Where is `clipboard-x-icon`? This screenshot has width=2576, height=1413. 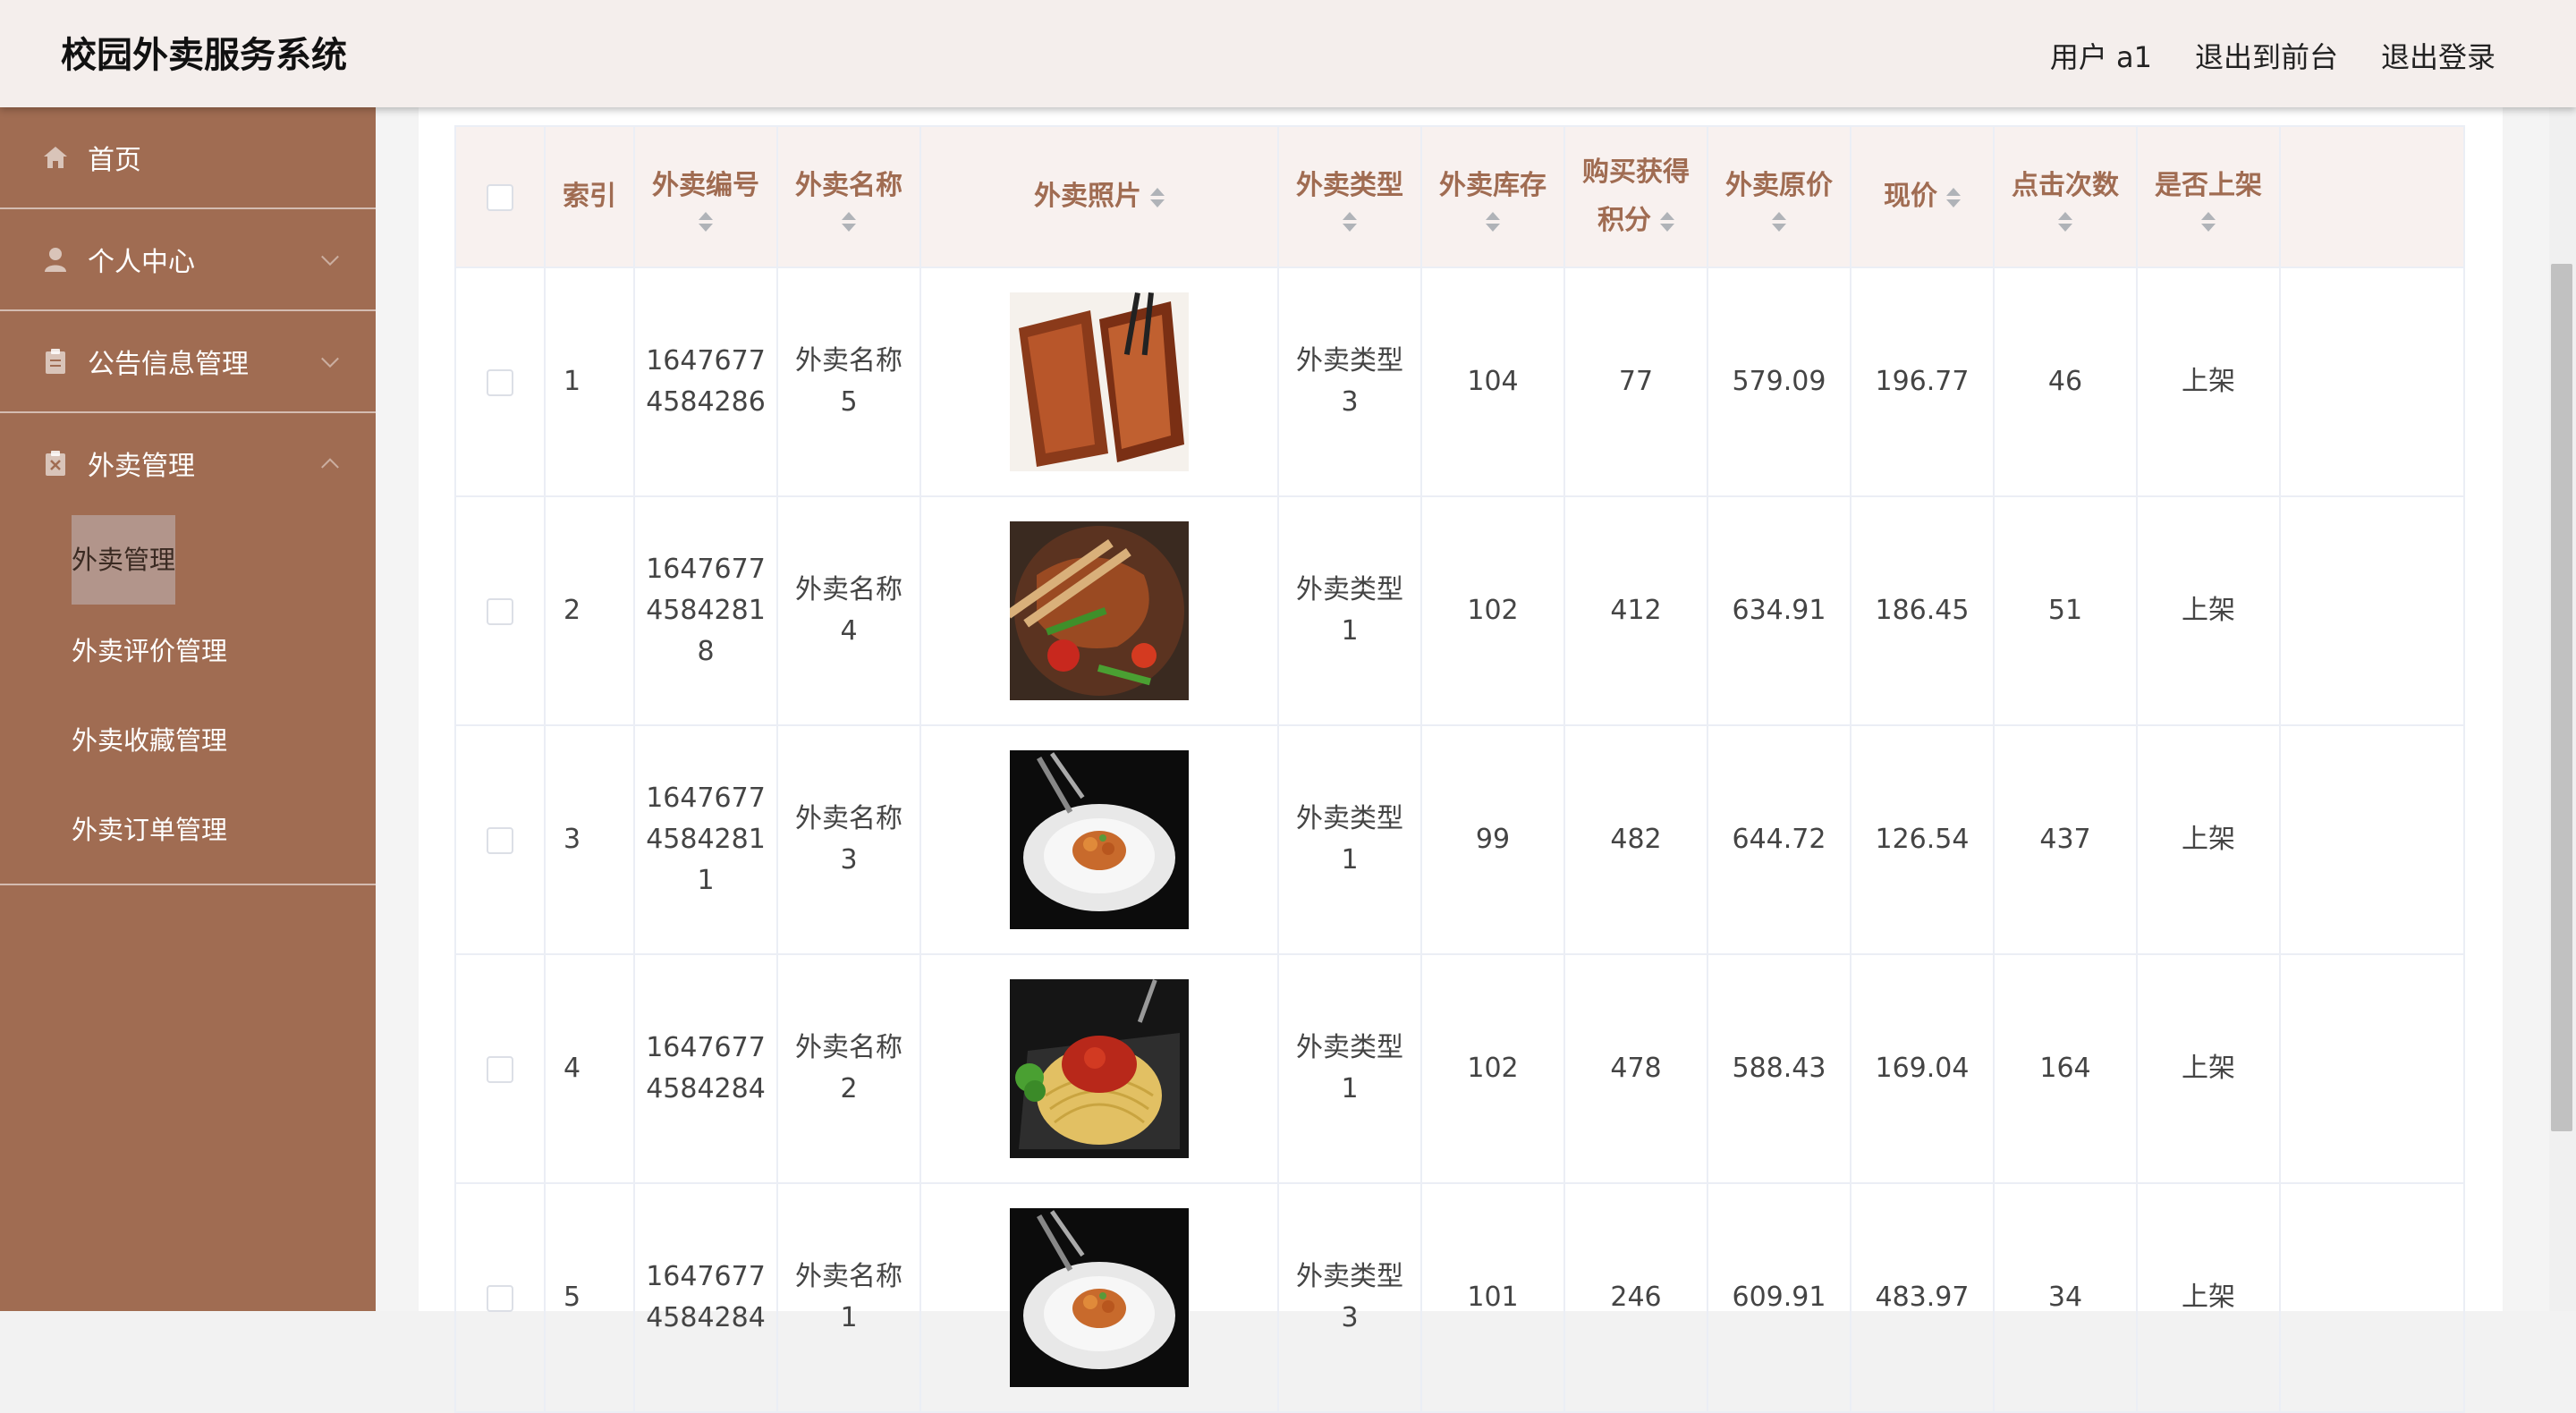 clipboard-x-icon is located at coordinates (55, 463).